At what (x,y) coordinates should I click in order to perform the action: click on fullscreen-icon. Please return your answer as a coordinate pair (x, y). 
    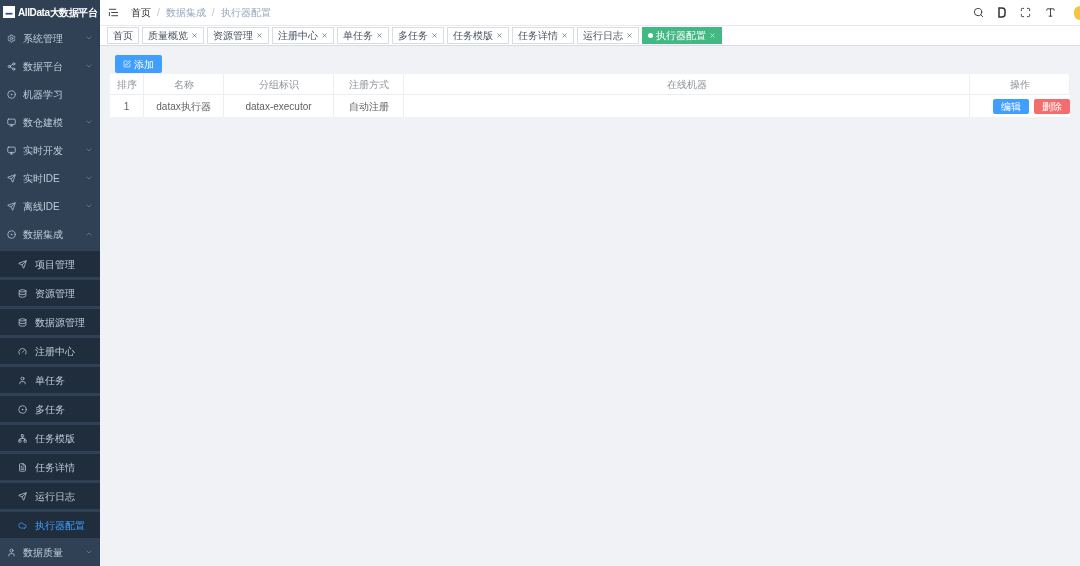
    Looking at the image, I should click on (1025, 12).